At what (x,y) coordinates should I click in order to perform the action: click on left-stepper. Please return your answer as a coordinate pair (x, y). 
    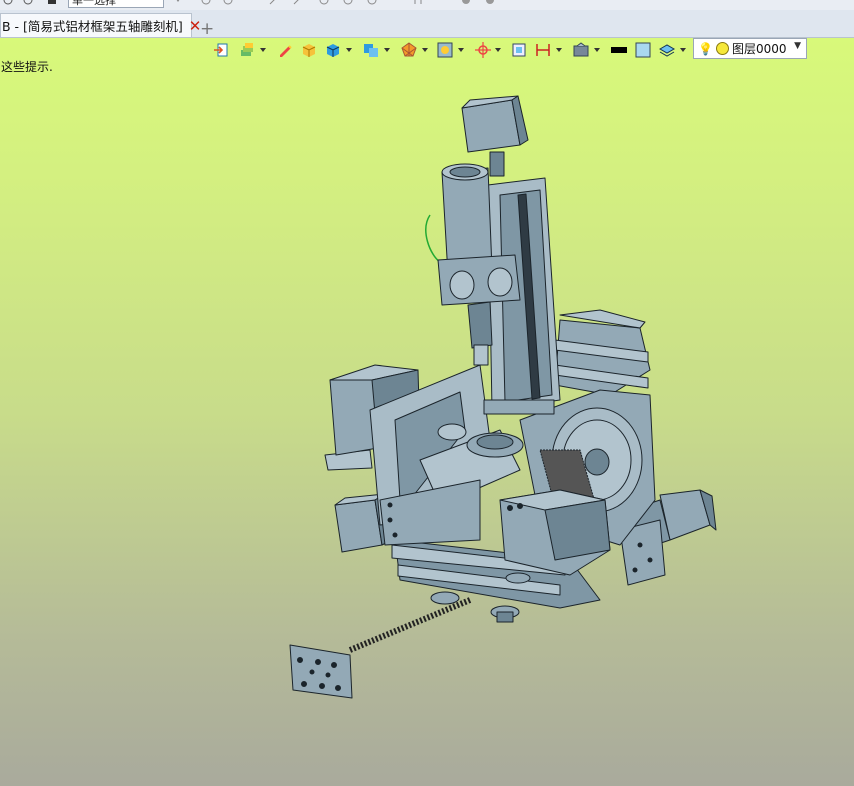
    Looking at the image, I should click on (358, 526).